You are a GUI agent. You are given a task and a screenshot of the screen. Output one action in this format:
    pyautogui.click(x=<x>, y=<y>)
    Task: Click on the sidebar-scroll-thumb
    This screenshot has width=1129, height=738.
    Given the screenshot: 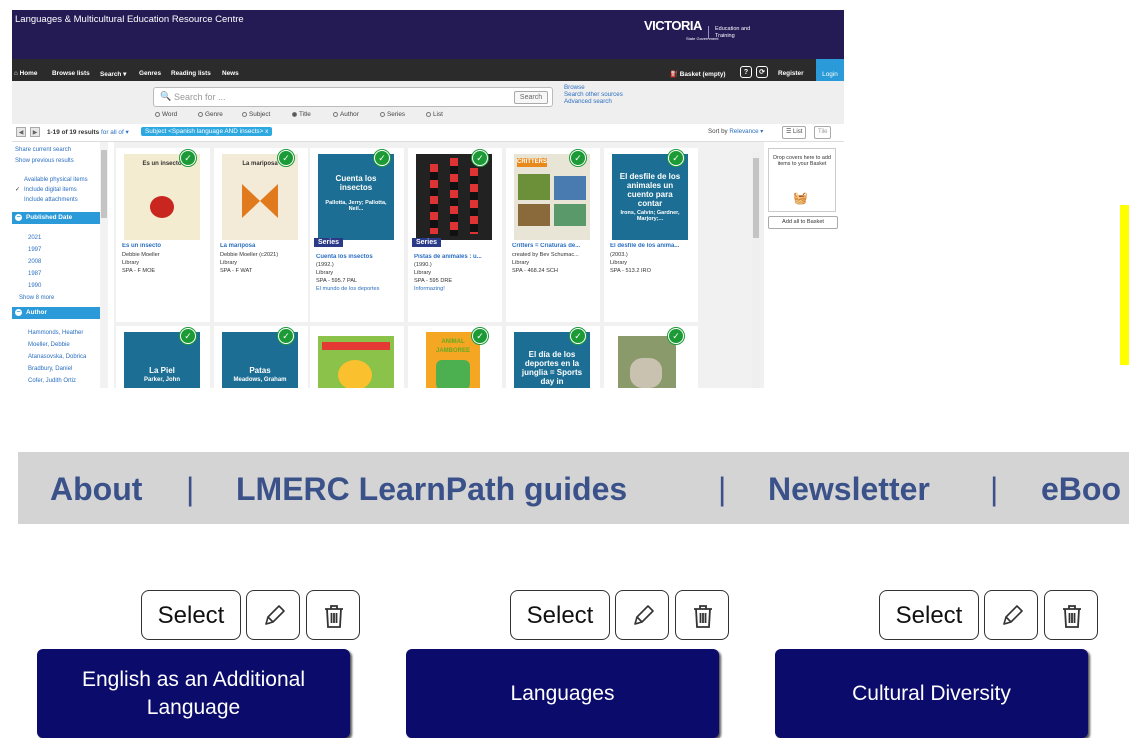 What is the action you would take?
    pyautogui.click(x=104, y=184)
    